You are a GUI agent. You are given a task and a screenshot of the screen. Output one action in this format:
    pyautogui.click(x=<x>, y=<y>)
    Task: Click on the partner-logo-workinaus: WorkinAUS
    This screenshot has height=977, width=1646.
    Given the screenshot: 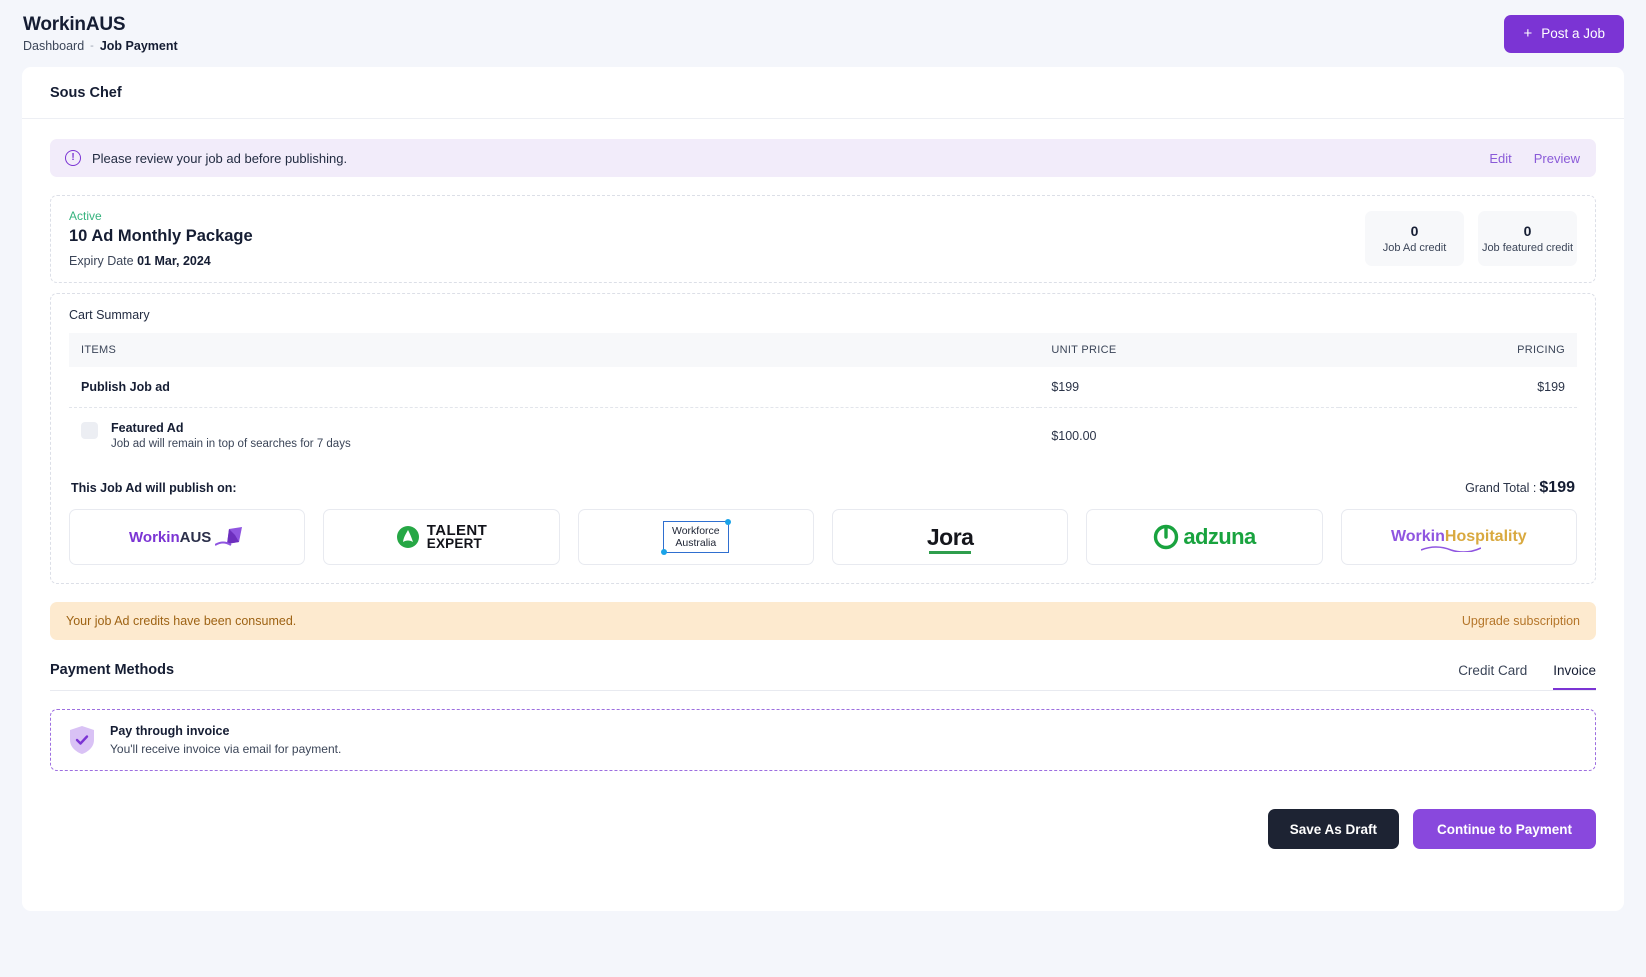 What is the action you would take?
    pyautogui.click(x=187, y=537)
    